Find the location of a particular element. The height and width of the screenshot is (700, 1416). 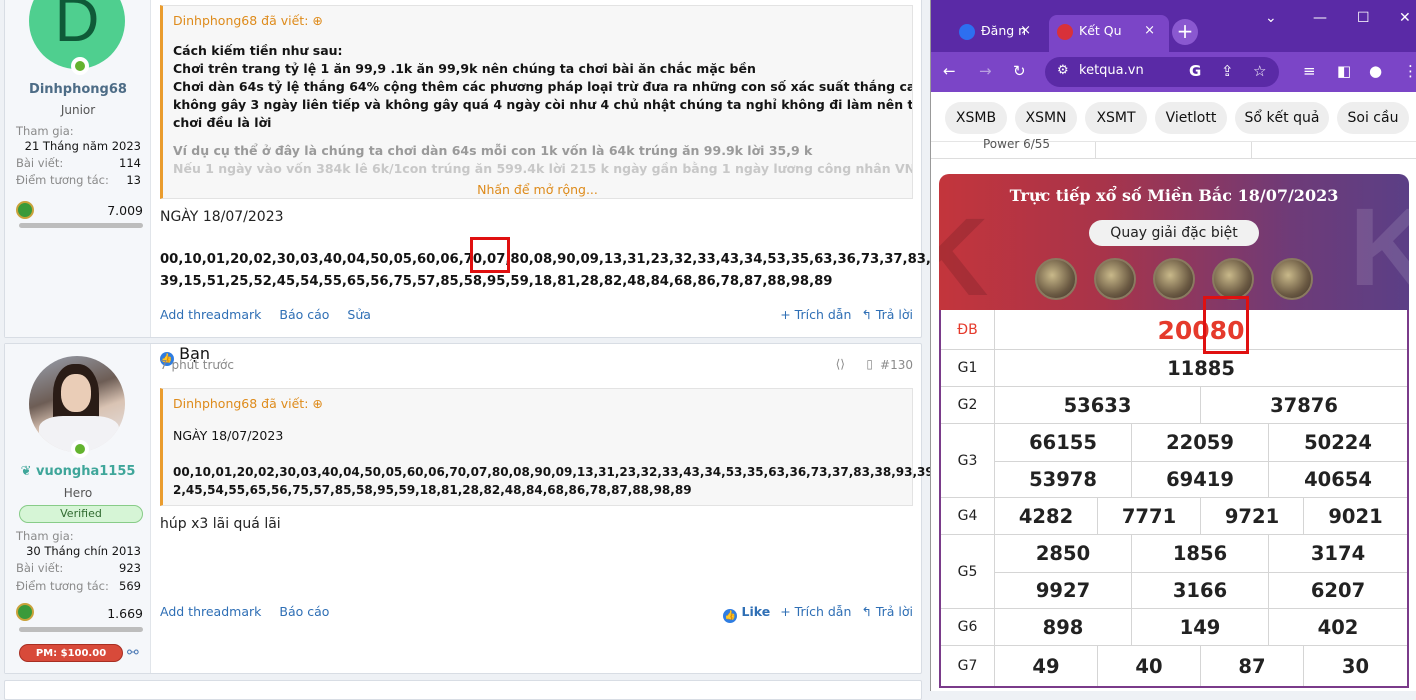

close-window-button: ✕ is located at coordinates (1405, 18).